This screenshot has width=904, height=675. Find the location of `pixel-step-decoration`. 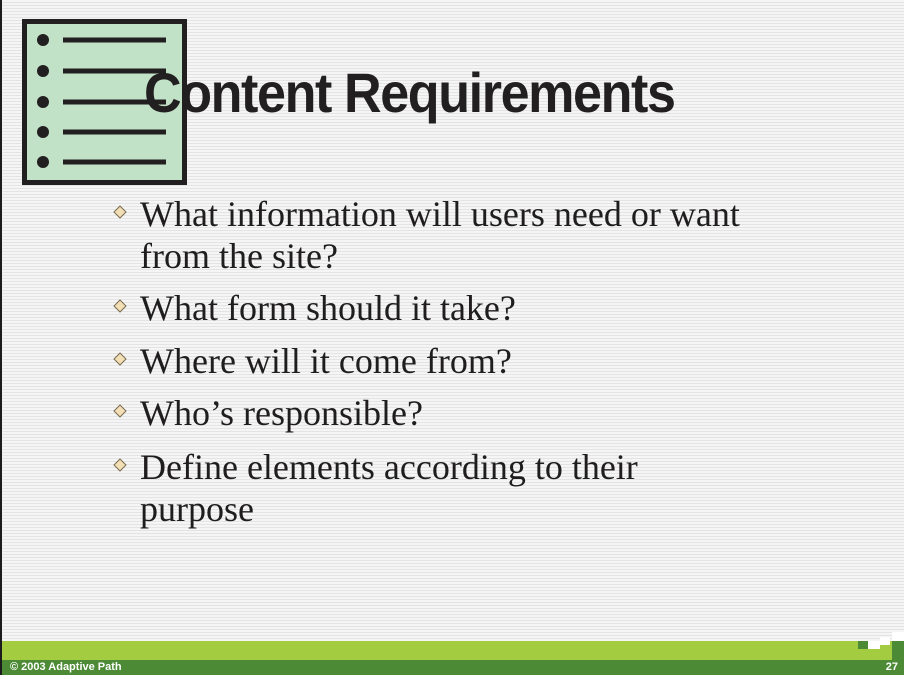

pixel-step-decoration is located at coordinates (881, 646).